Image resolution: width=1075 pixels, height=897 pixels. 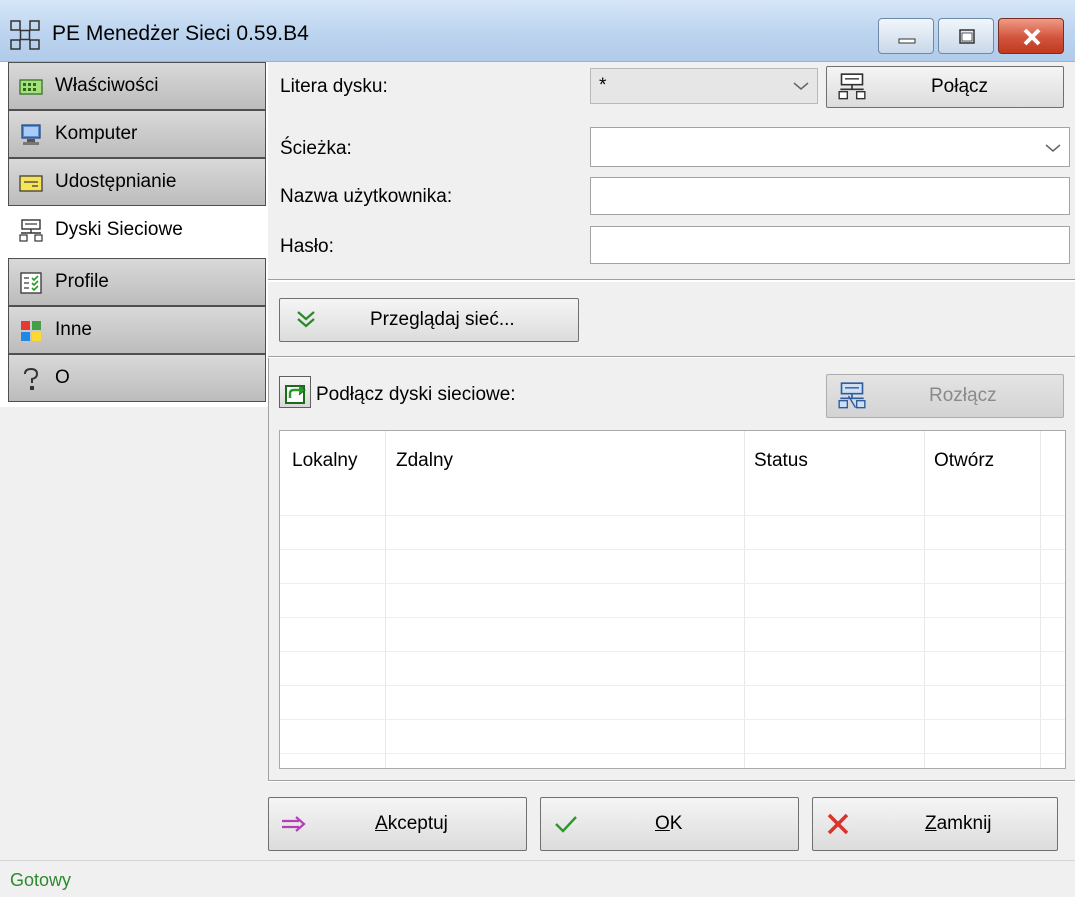 I want to click on connect-button-label: Połącz, so click(x=960, y=86).